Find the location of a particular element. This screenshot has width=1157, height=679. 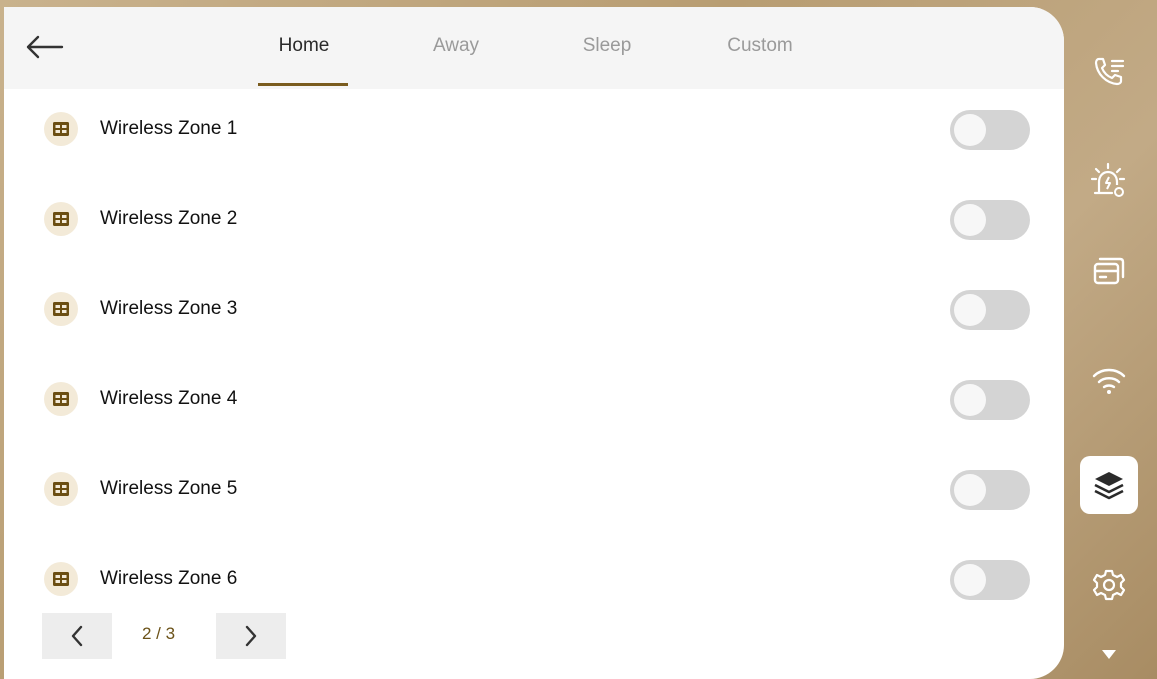

chevron-right-icon is located at coordinates (251, 636).